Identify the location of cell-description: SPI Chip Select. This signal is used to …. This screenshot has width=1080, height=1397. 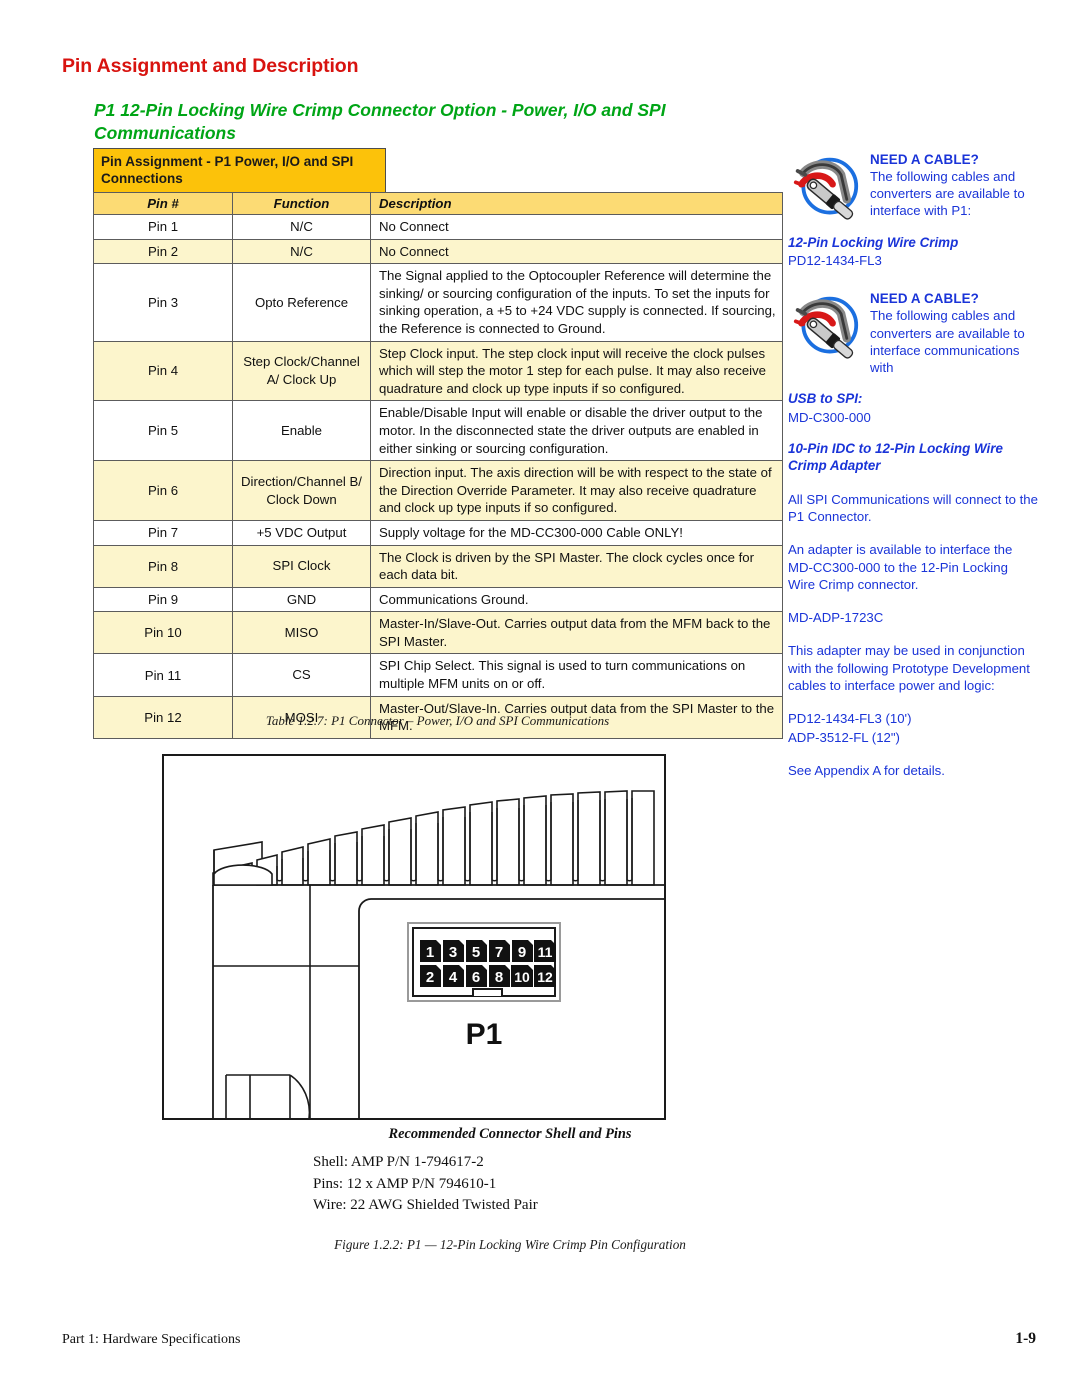
(576, 675).